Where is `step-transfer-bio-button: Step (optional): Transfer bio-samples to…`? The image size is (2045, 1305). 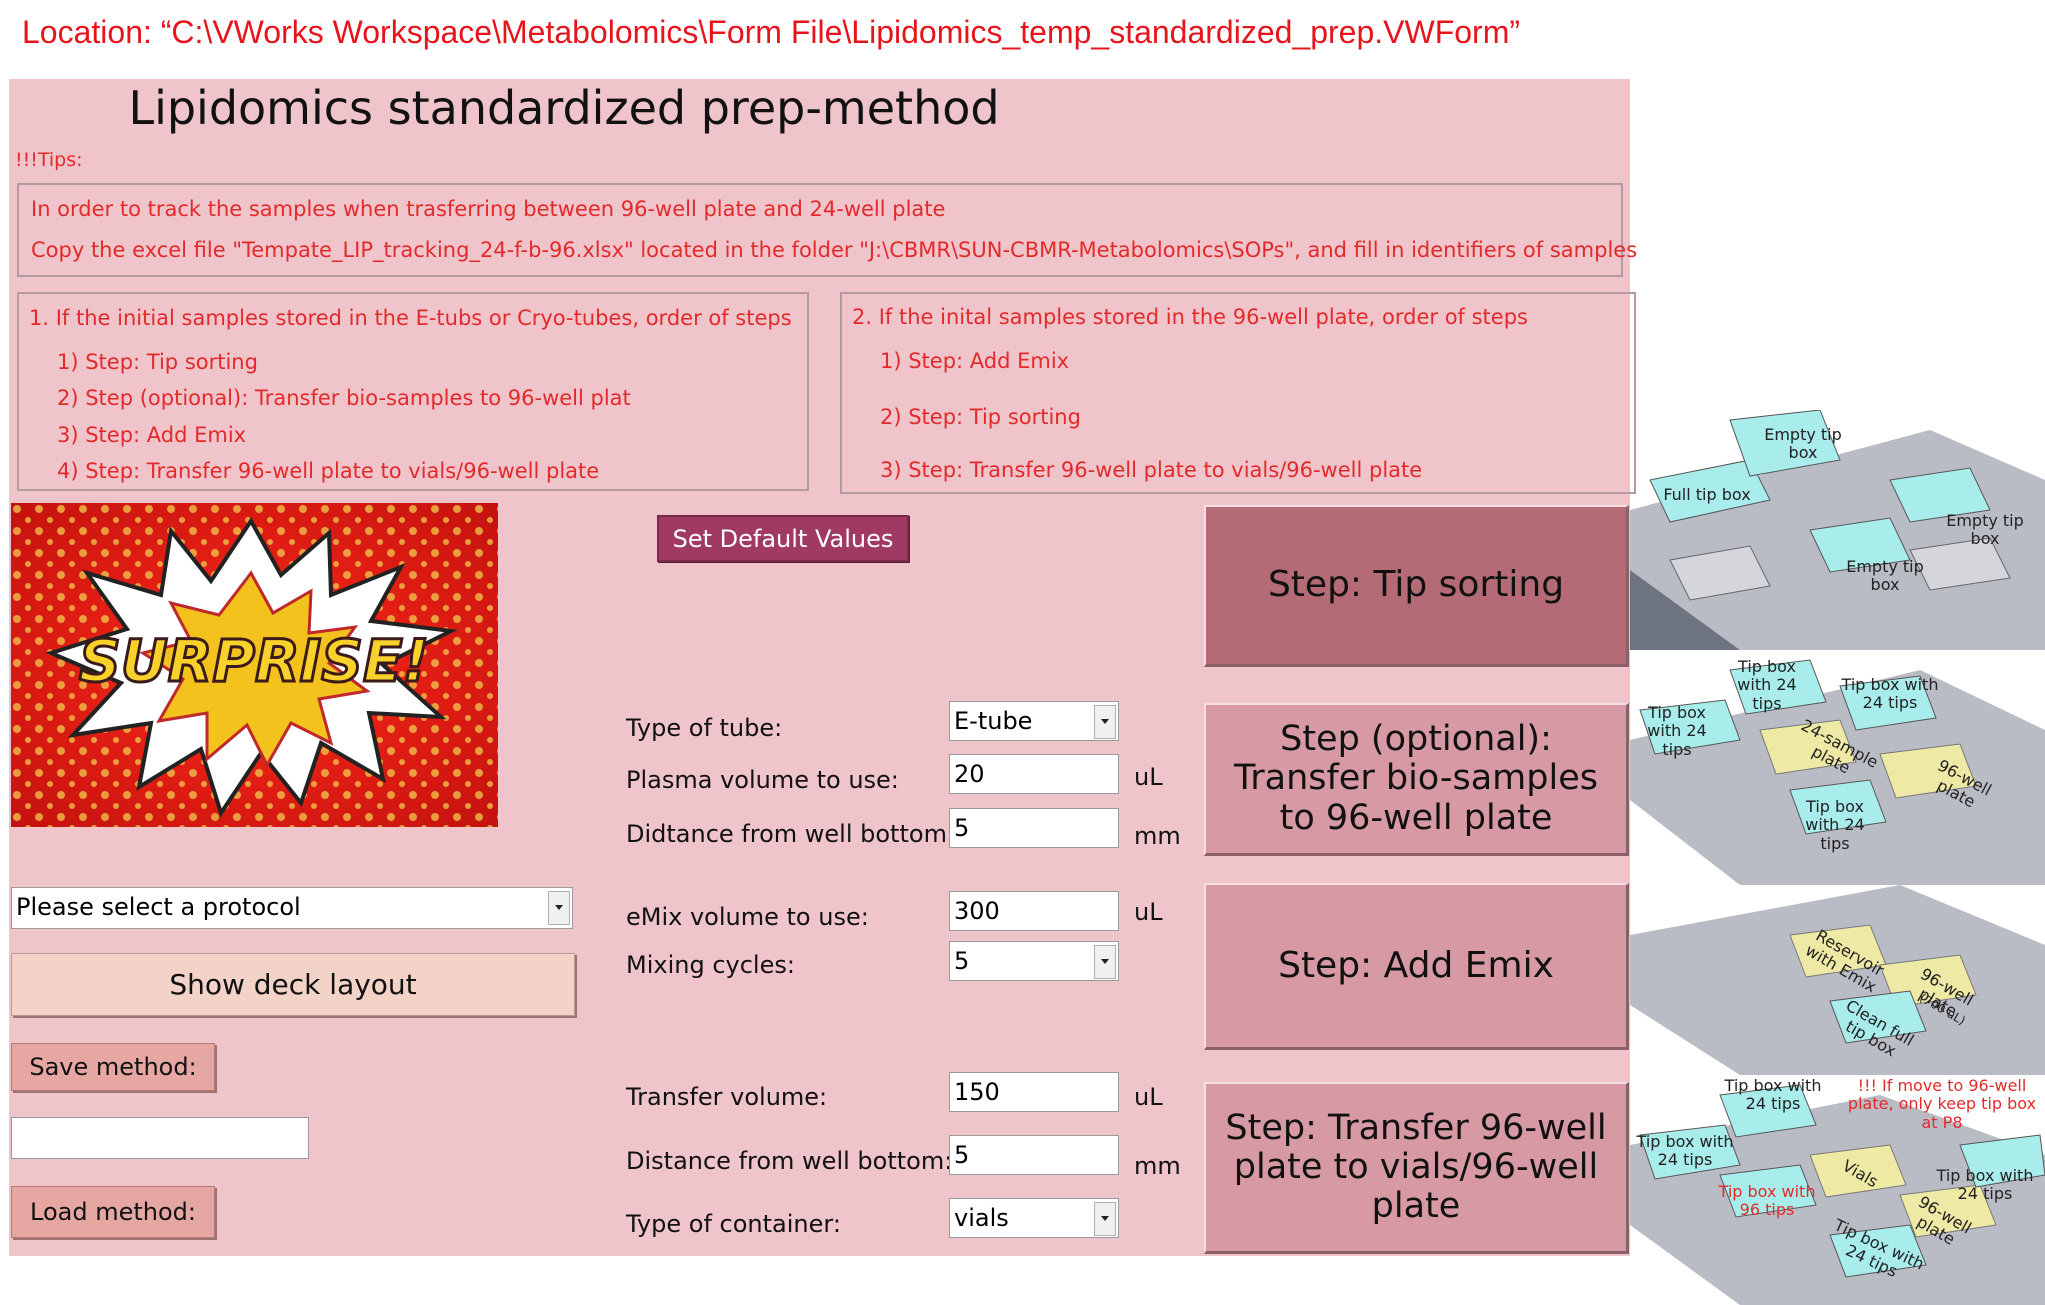 step-transfer-bio-button: Step (optional): Transfer bio-samples to… is located at coordinates (1416, 779).